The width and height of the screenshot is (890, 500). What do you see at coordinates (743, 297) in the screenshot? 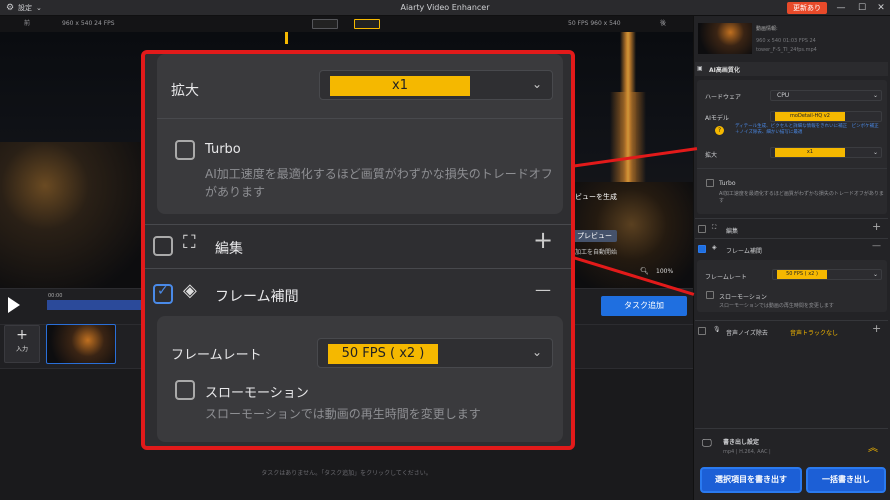
I see `slow-motion-label: スローモーション` at bounding box center [743, 297].